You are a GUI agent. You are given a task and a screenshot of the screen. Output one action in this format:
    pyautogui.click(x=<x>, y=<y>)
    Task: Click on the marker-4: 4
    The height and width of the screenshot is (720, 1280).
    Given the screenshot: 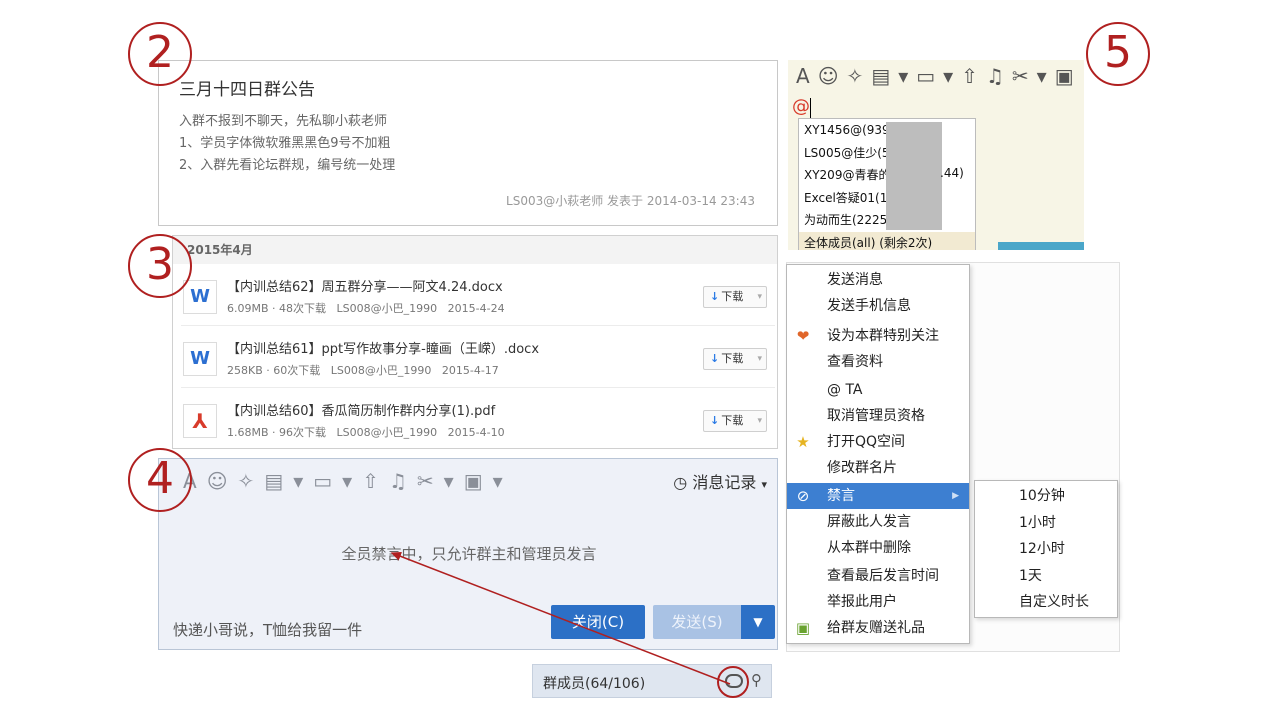 What is the action you would take?
    pyautogui.click(x=160, y=480)
    